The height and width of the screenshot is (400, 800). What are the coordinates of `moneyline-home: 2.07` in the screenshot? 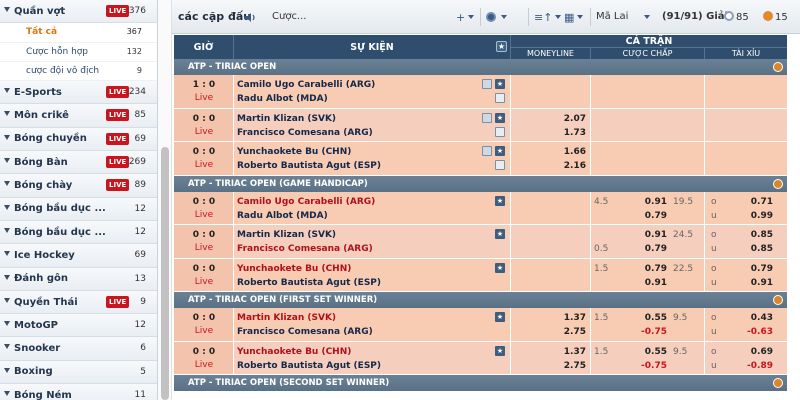 It's located at (575, 119).